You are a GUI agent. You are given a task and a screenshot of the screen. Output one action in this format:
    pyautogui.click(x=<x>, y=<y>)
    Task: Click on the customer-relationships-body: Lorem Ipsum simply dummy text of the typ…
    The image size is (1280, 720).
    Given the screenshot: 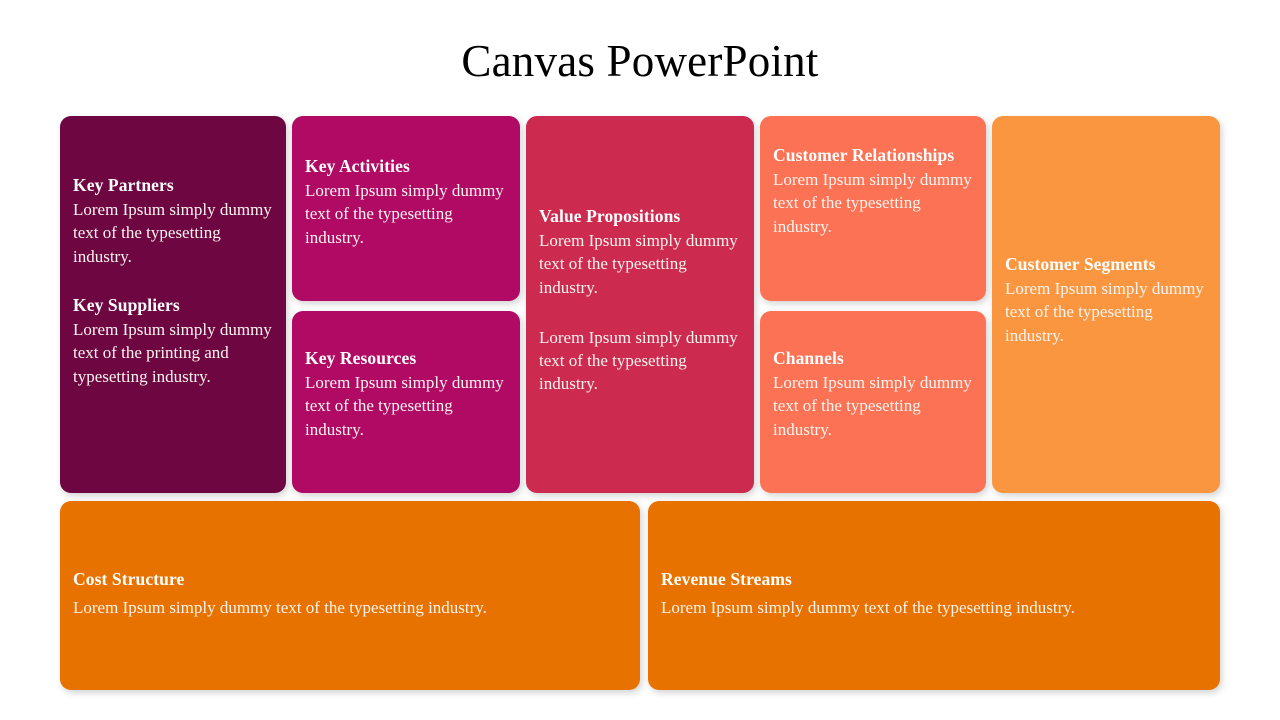 What is the action you would take?
    pyautogui.click(x=872, y=203)
    